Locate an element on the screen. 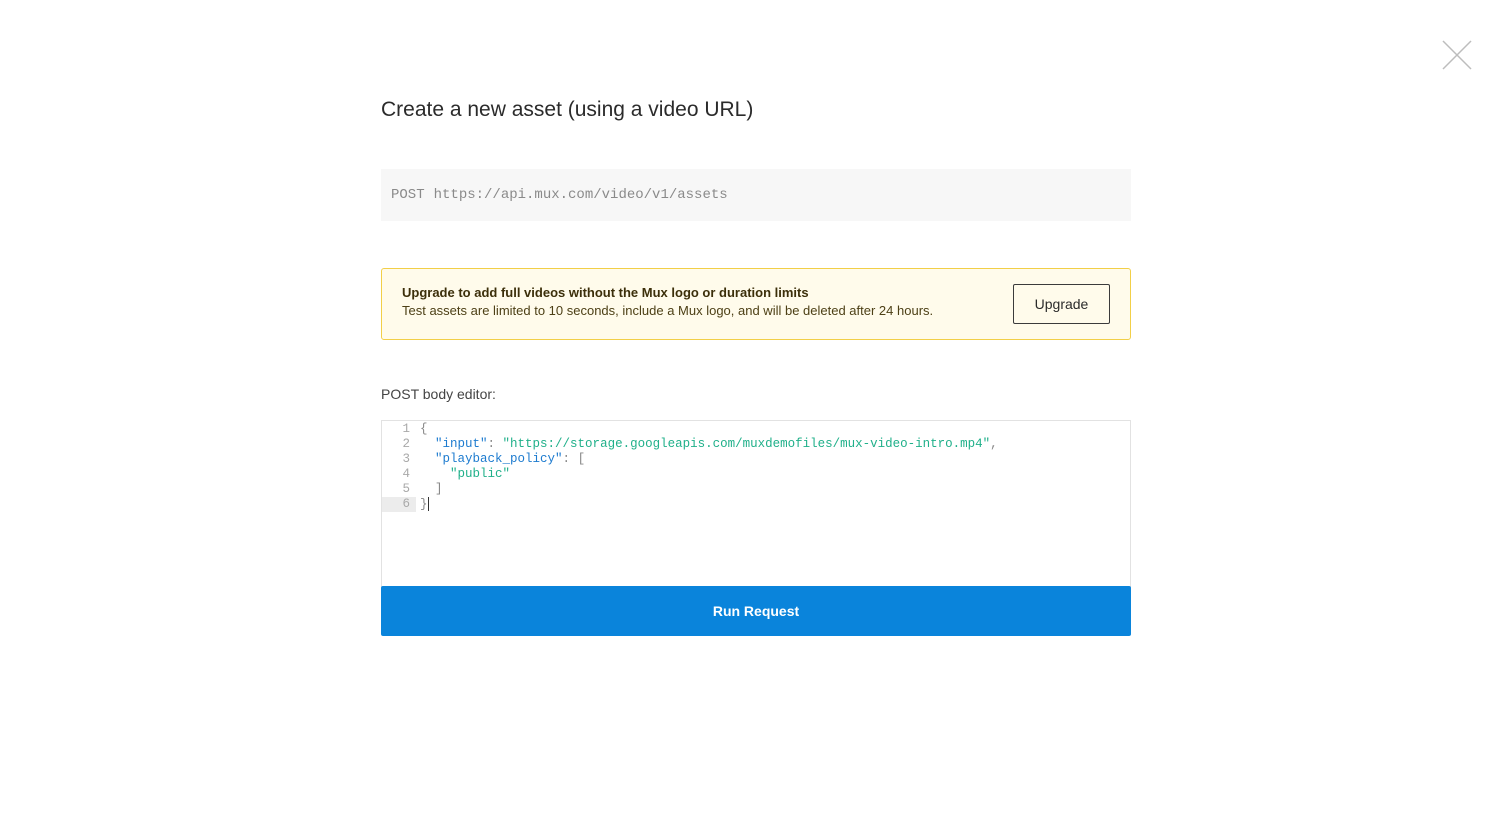 Image resolution: width=1512 pixels, height=814 pixels. line-number: 4 is located at coordinates (406, 474).